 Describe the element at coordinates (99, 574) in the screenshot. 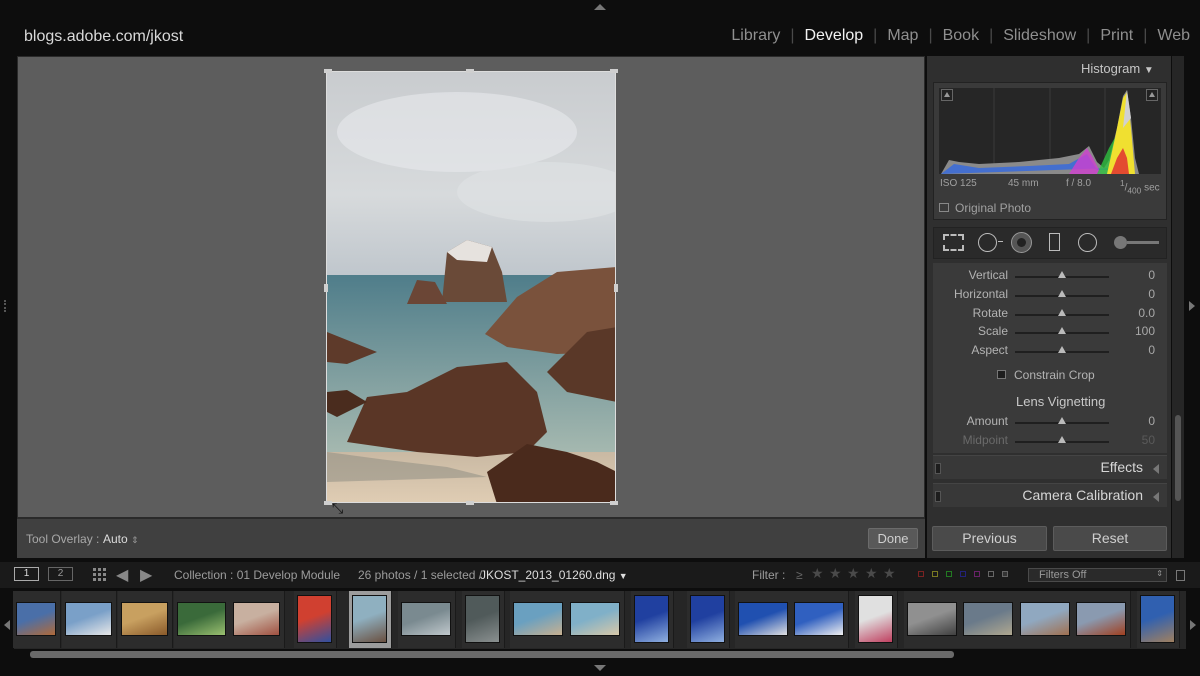

I see `grid-view-icon` at that location.